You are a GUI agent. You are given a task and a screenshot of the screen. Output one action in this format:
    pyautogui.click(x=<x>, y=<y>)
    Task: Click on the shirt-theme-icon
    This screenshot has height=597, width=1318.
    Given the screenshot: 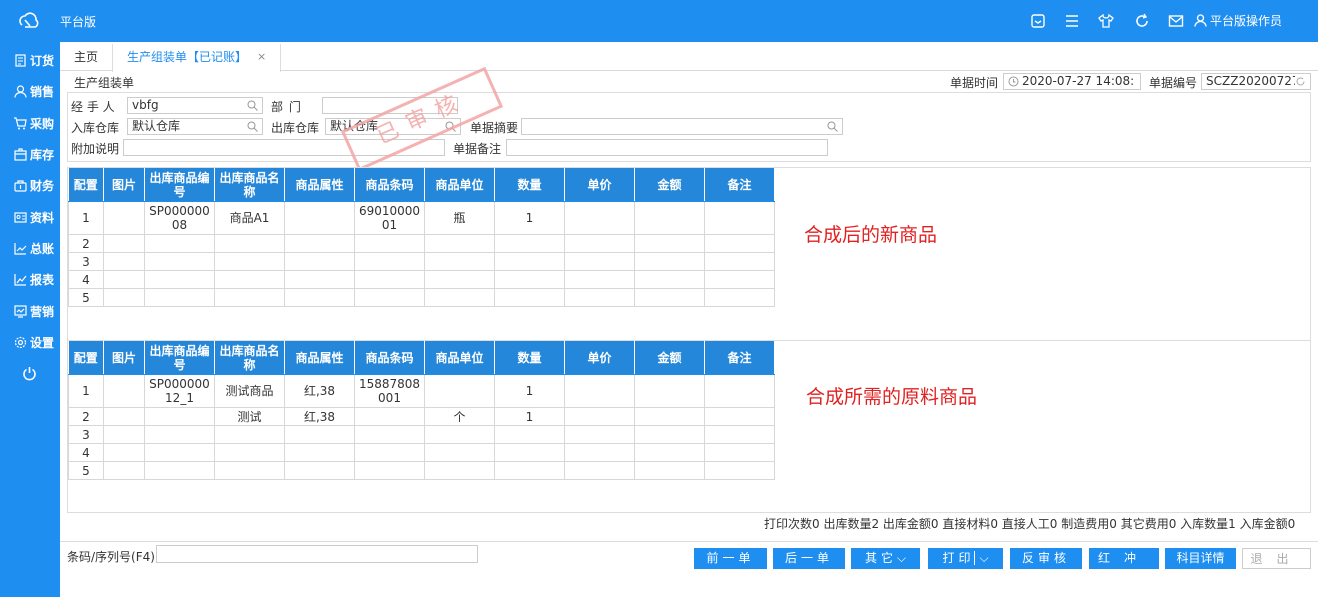 What is the action you would take?
    pyautogui.click(x=1106, y=21)
    